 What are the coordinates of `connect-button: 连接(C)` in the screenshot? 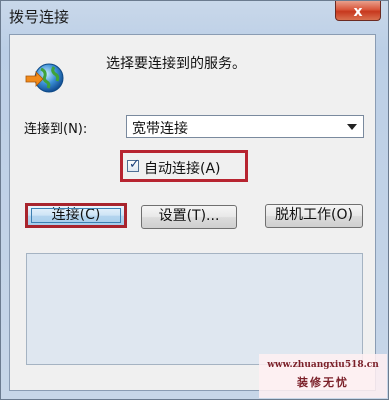 It's located at (76, 215).